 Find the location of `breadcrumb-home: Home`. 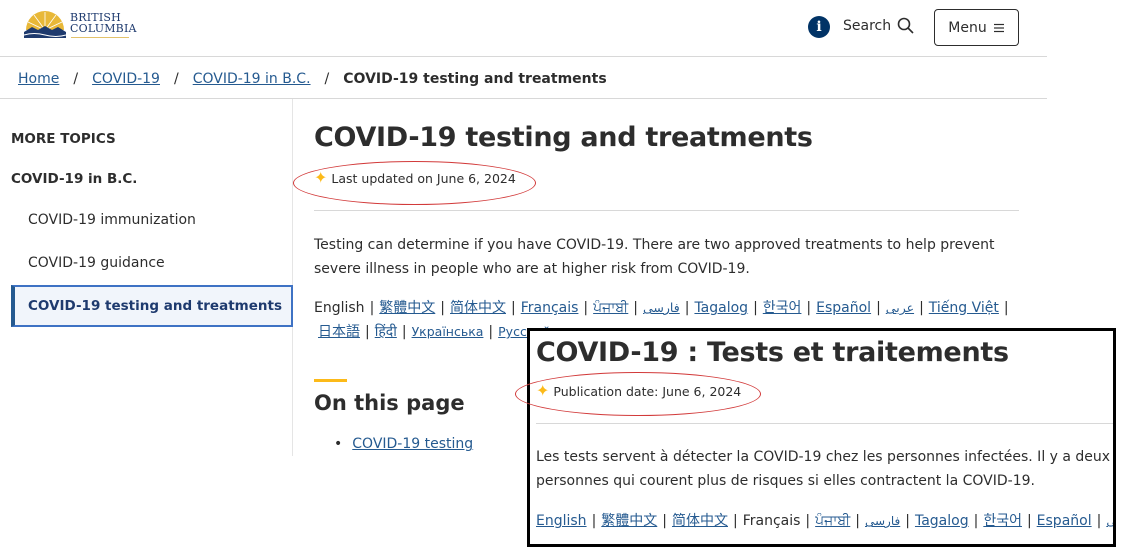

breadcrumb-home: Home is located at coordinates (38, 79).